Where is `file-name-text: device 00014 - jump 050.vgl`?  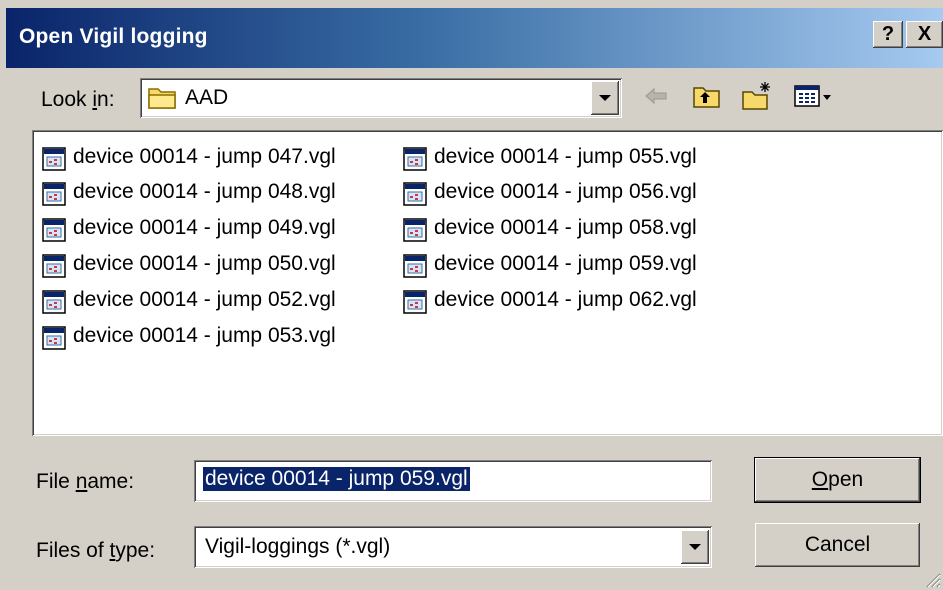 file-name-text: device 00014 - jump 050.vgl is located at coordinates (204, 263).